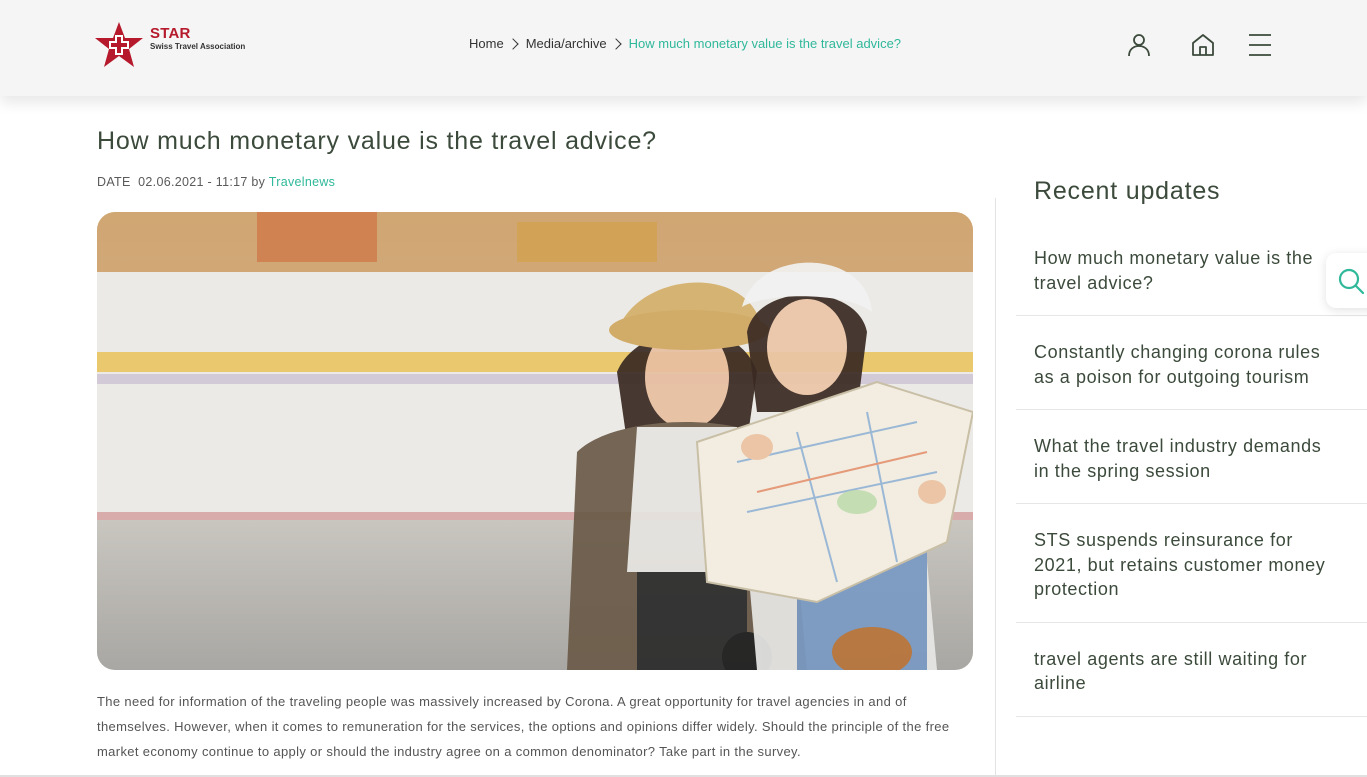 Image resolution: width=1367 pixels, height=777 pixels. Describe the element at coordinates (1127, 191) in the screenshot. I see `sidebar-title: Recent updates` at that location.